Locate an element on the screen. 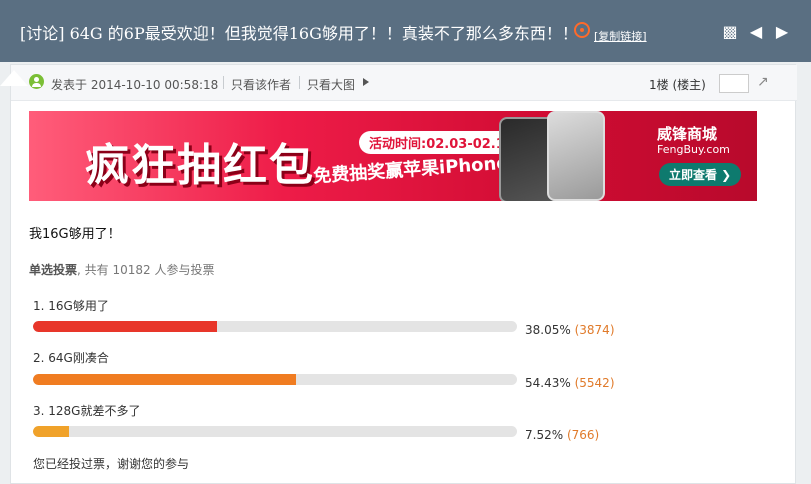  floor-label: 1楼 (楼主) is located at coordinates (677, 85).